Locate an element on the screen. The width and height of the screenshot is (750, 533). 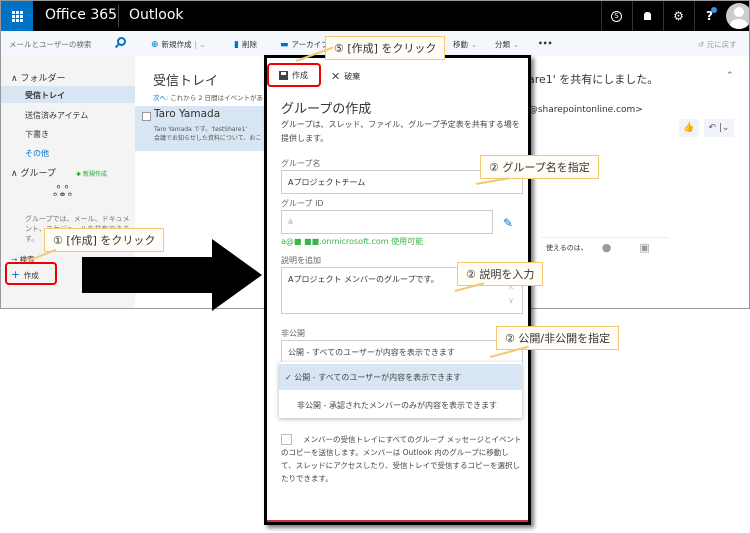
group-icon: ஃஃ is located at coordinates (62, 192).